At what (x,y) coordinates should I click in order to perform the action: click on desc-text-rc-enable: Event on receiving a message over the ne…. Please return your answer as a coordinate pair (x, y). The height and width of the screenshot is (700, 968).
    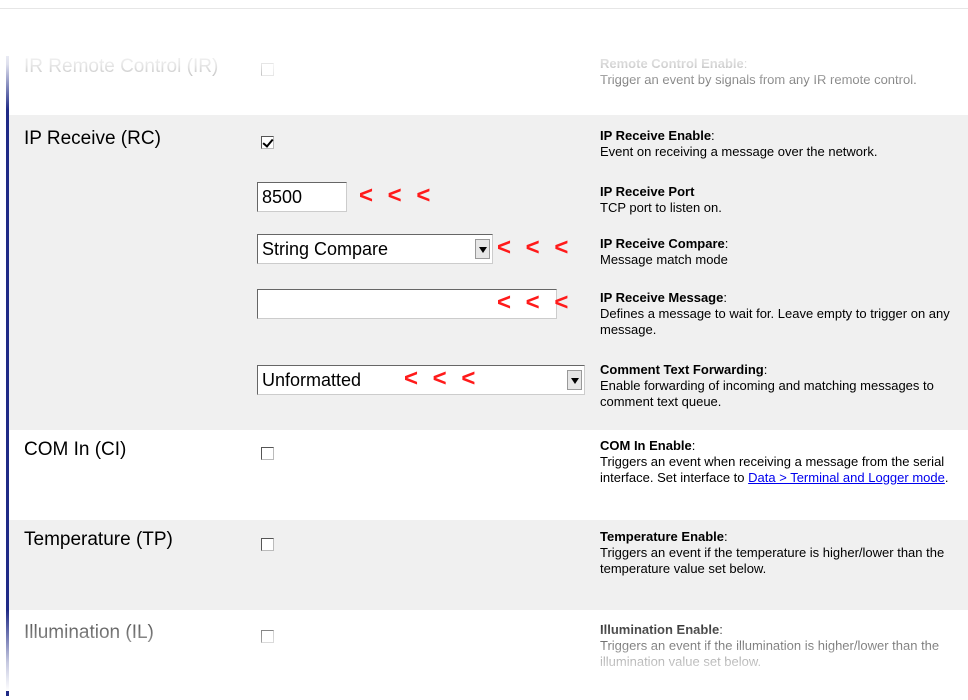
    Looking at the image, I should click on (739, 151).